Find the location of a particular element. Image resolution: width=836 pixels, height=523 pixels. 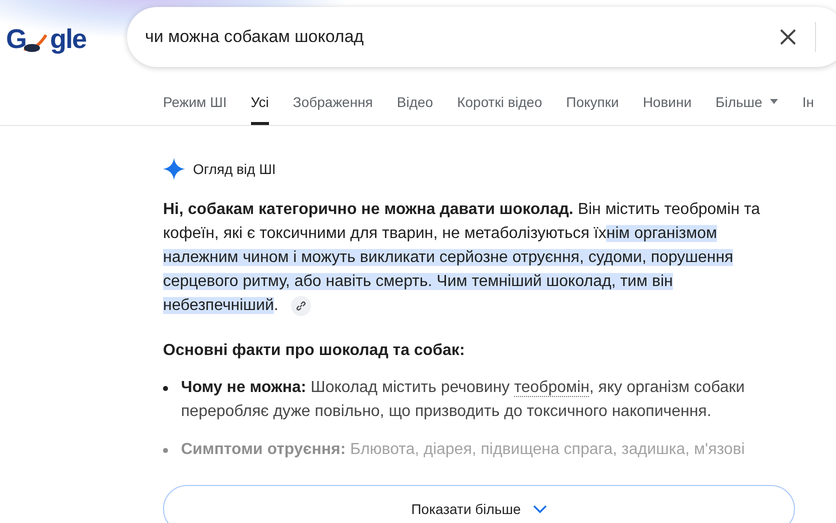

section-heading: Основні факти про шоколад та собак: is located at coordinates (314, 351).